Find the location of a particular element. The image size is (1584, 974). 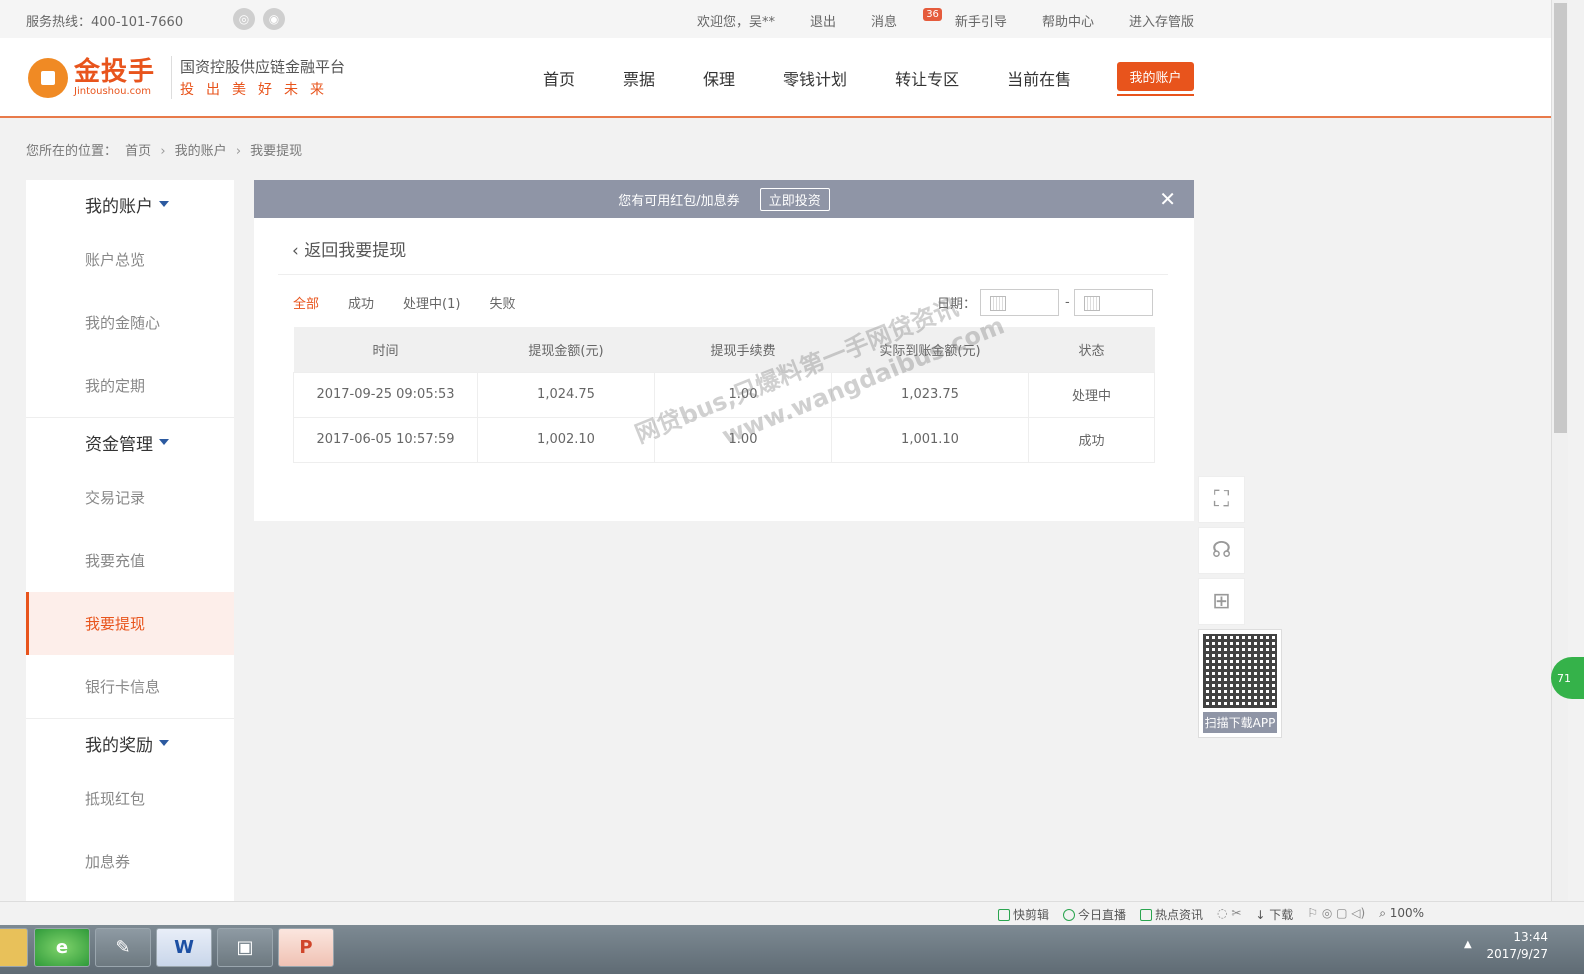

logo-icon is located at coordinates (48, 77).